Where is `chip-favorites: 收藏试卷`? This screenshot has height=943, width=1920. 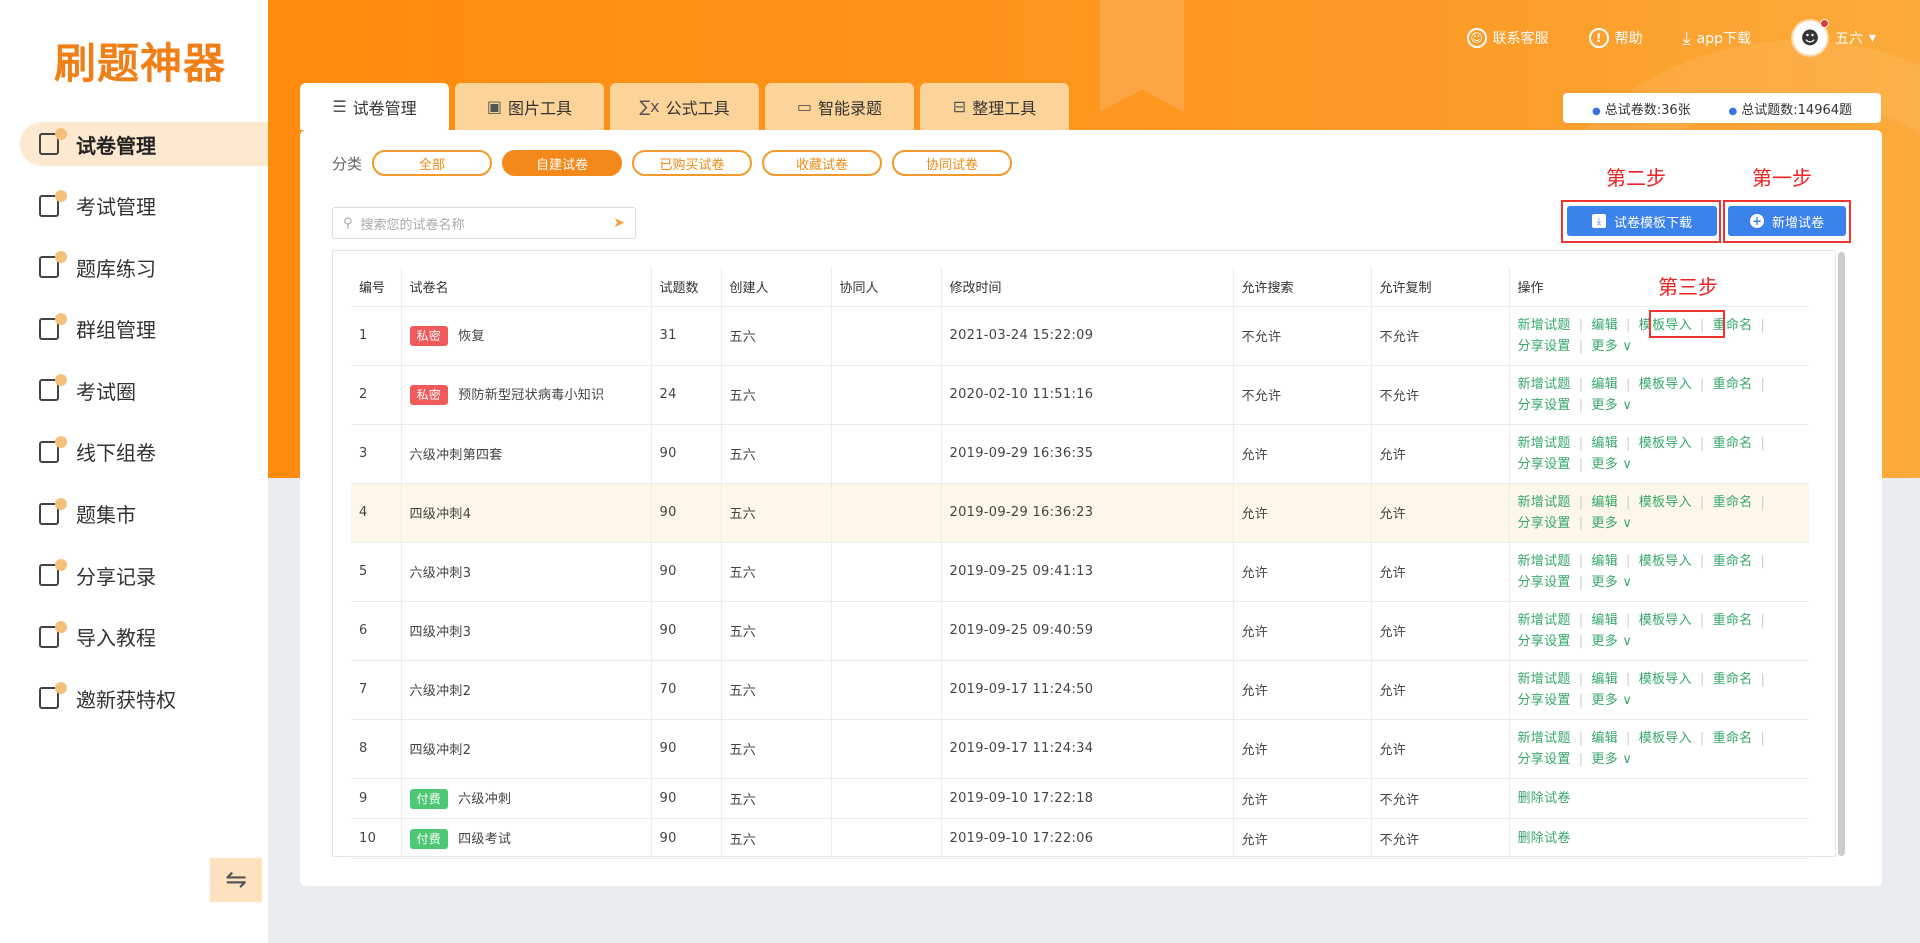
chip-favorites: 收藏试卷 is located at coordinates (822, 163).